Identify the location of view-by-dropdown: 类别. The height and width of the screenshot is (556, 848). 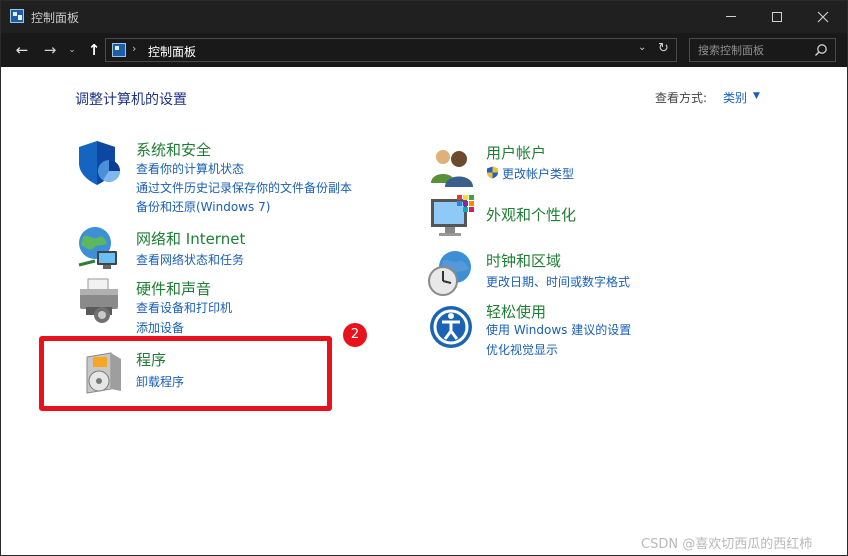
(735, 97).